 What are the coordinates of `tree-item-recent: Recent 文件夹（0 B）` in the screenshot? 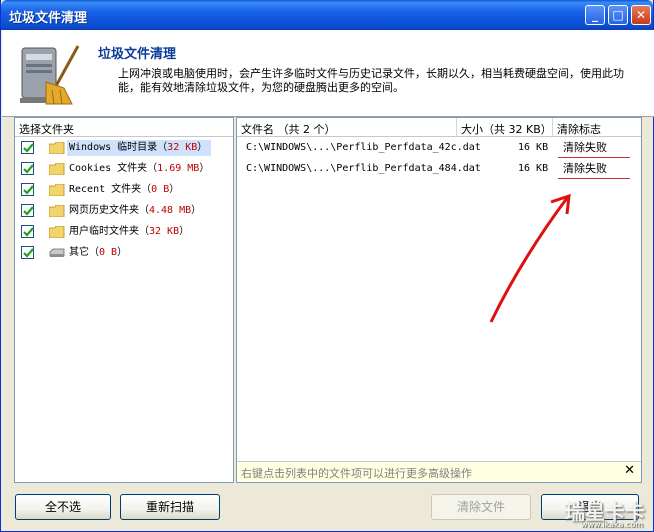 It's located at (124, 190).